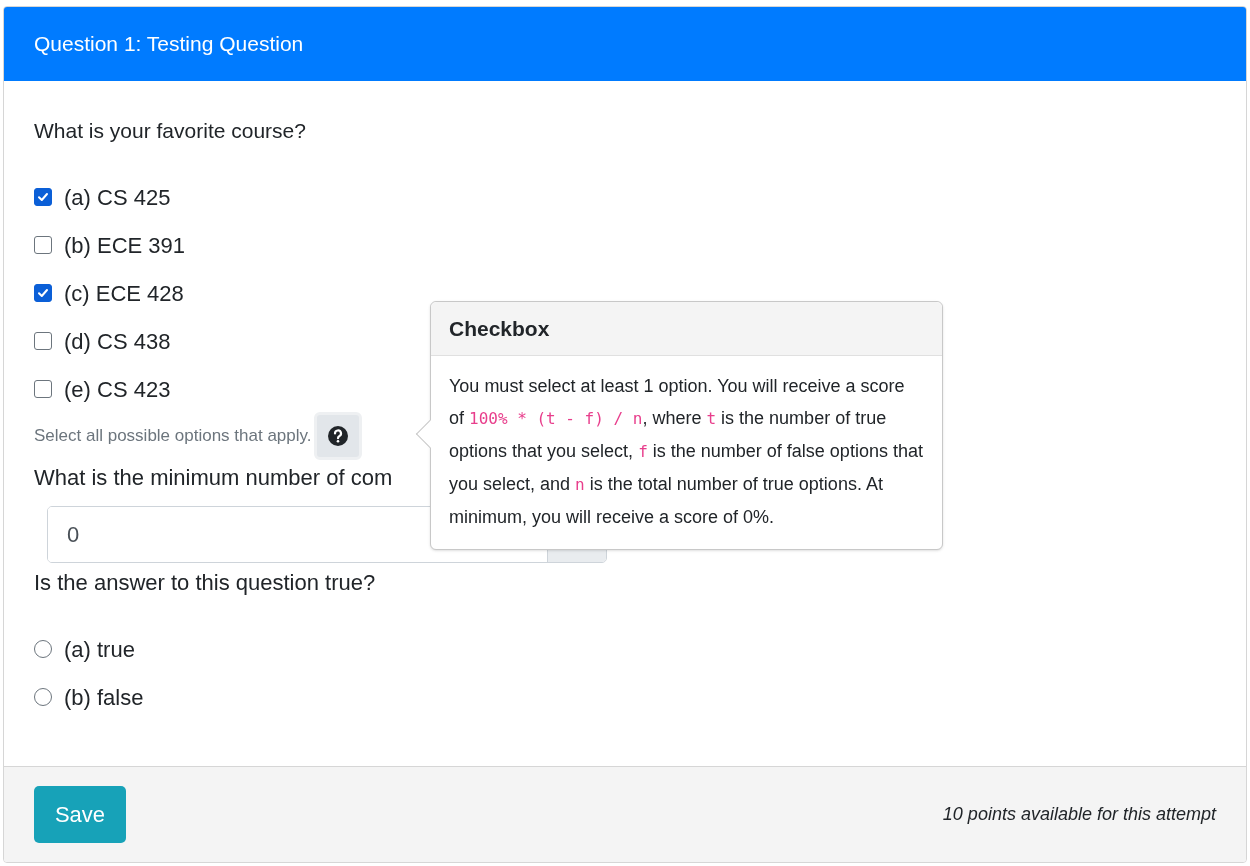  I want to click on question-prompt: Is the answer to this question true?, so click(205, 583).